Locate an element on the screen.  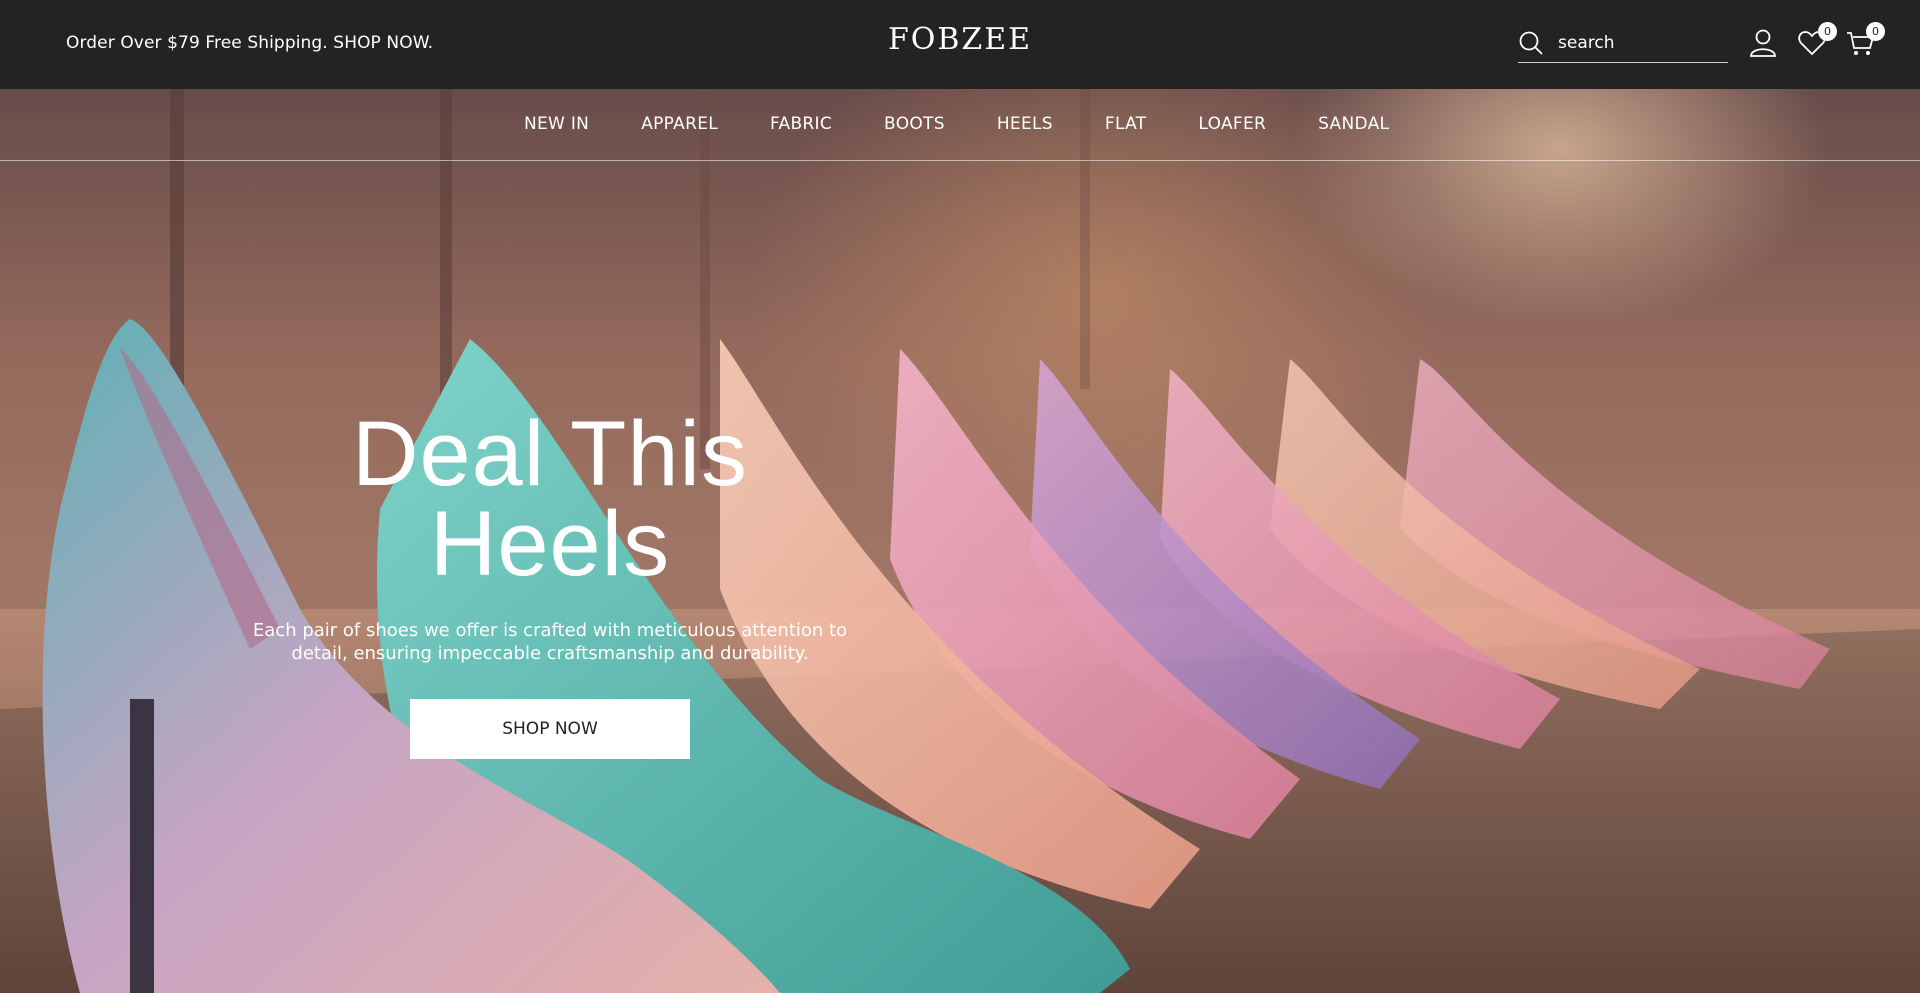
nav-item-boots: BOOTS is located at coordinates (914, 124).